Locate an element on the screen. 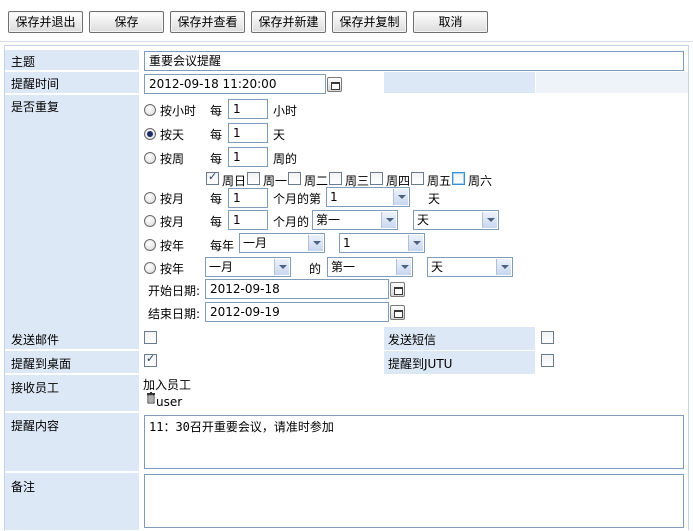 This screenshot has height=531, width=693. weekday-sat-label: 周六 is located at coordinates (480, 181).